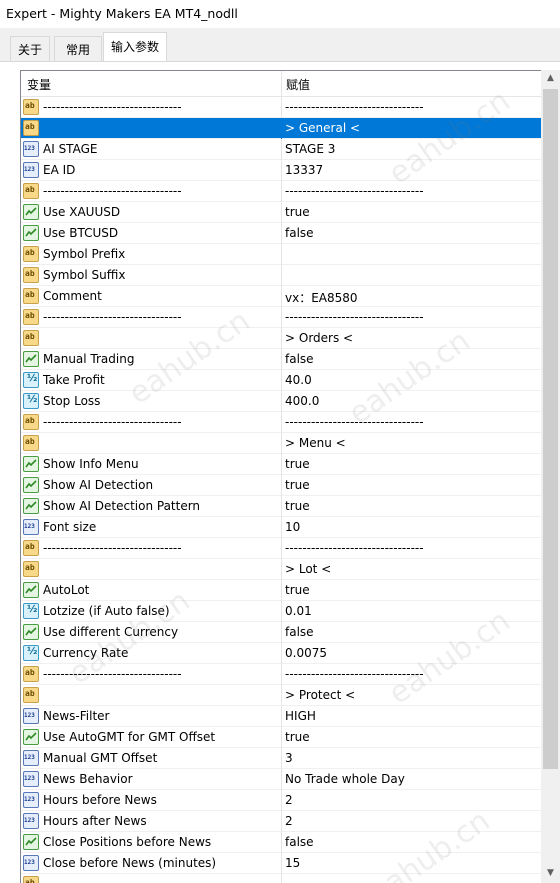  I want to click on header-value: 赋值, so click(295, 84).